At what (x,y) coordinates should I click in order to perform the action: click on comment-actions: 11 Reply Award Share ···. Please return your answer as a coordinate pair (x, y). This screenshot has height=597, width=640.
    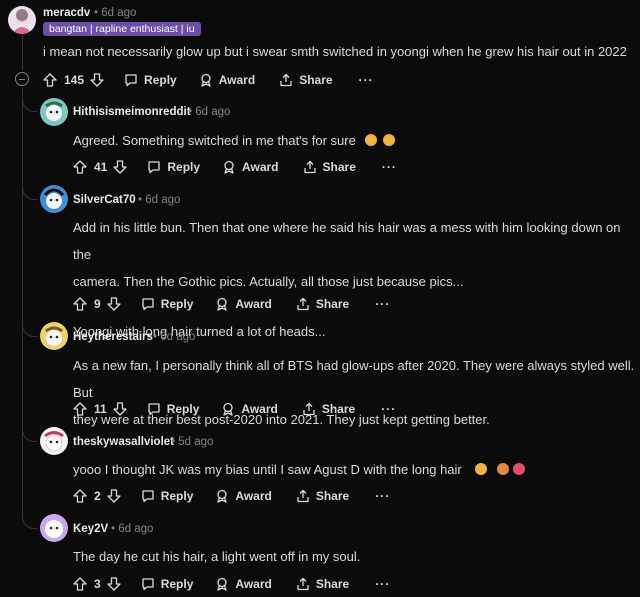
    Looking at the image, I should click on (234, 409).